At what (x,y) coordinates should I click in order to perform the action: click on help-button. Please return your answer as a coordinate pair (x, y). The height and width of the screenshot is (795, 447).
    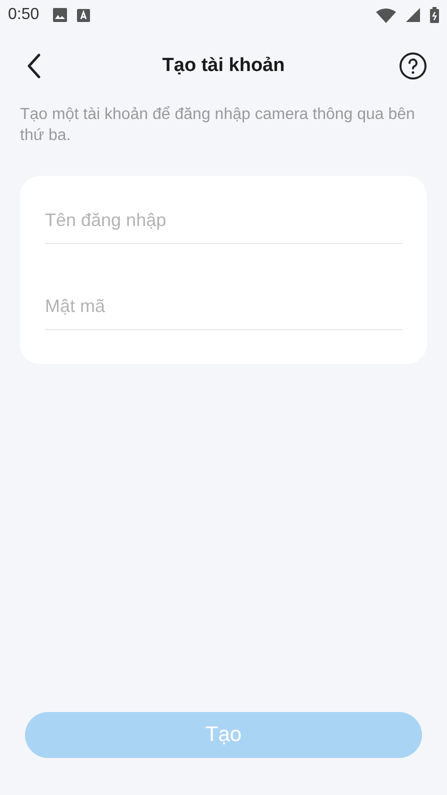
    Looking at the image, I should click on (413, 66).